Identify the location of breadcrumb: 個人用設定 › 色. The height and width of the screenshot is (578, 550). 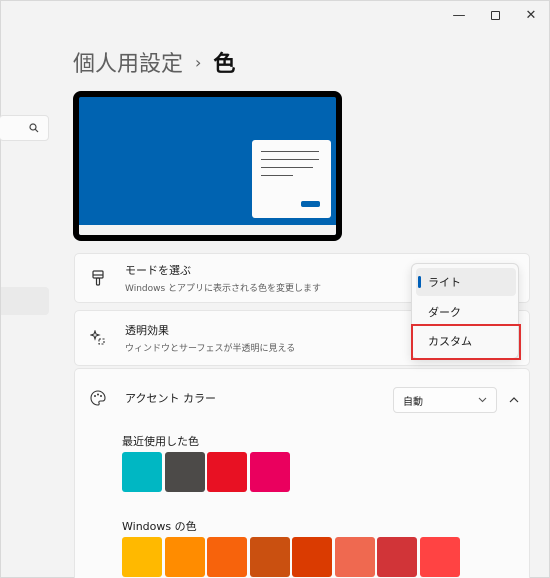
(154, 62).